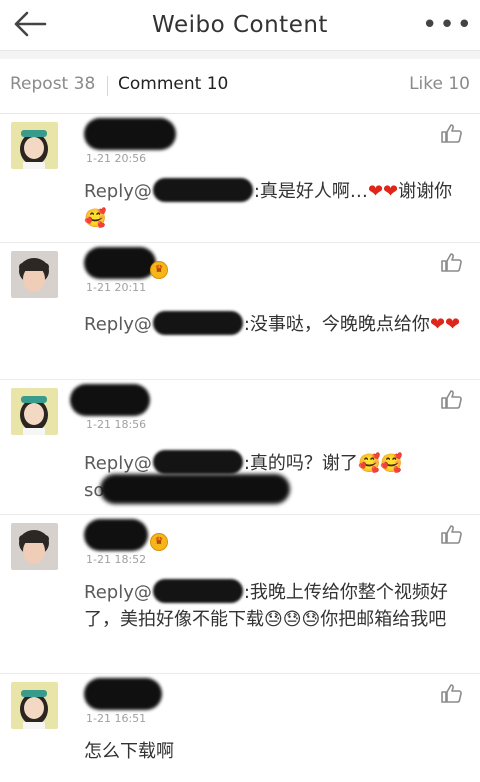 Image resolution: width=480 pixels, height=782 pixels. I want to click on comment-body: 你把邮箱给我吧, so click(383, 619).